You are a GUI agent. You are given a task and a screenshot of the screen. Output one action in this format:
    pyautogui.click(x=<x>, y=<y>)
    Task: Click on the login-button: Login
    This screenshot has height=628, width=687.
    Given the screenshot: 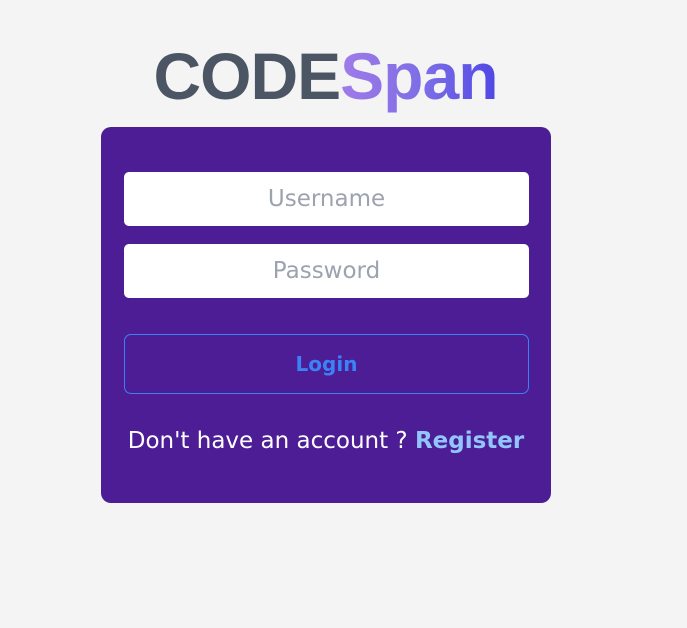 What is the action you would take?
    pyautogui.click(x=326, y=364)
    